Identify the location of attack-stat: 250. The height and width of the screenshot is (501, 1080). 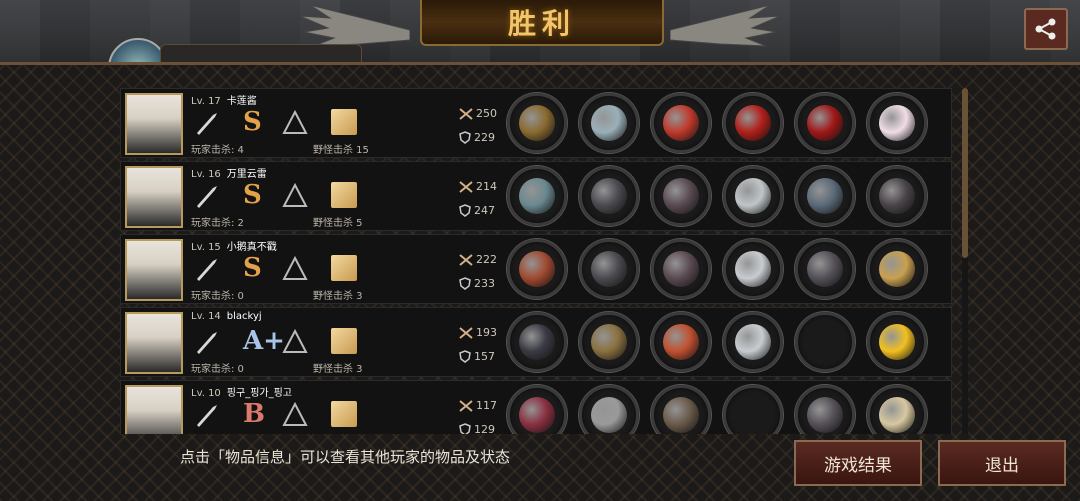
(478, 113).